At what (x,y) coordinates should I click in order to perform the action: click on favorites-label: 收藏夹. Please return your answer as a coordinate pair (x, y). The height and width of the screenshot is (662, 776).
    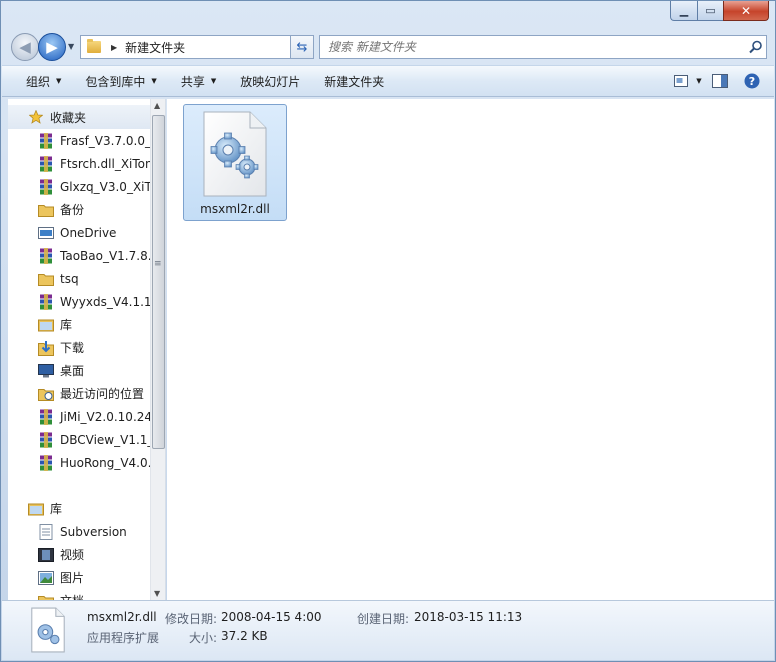
    Looking at the image, I should click on (68, 117).